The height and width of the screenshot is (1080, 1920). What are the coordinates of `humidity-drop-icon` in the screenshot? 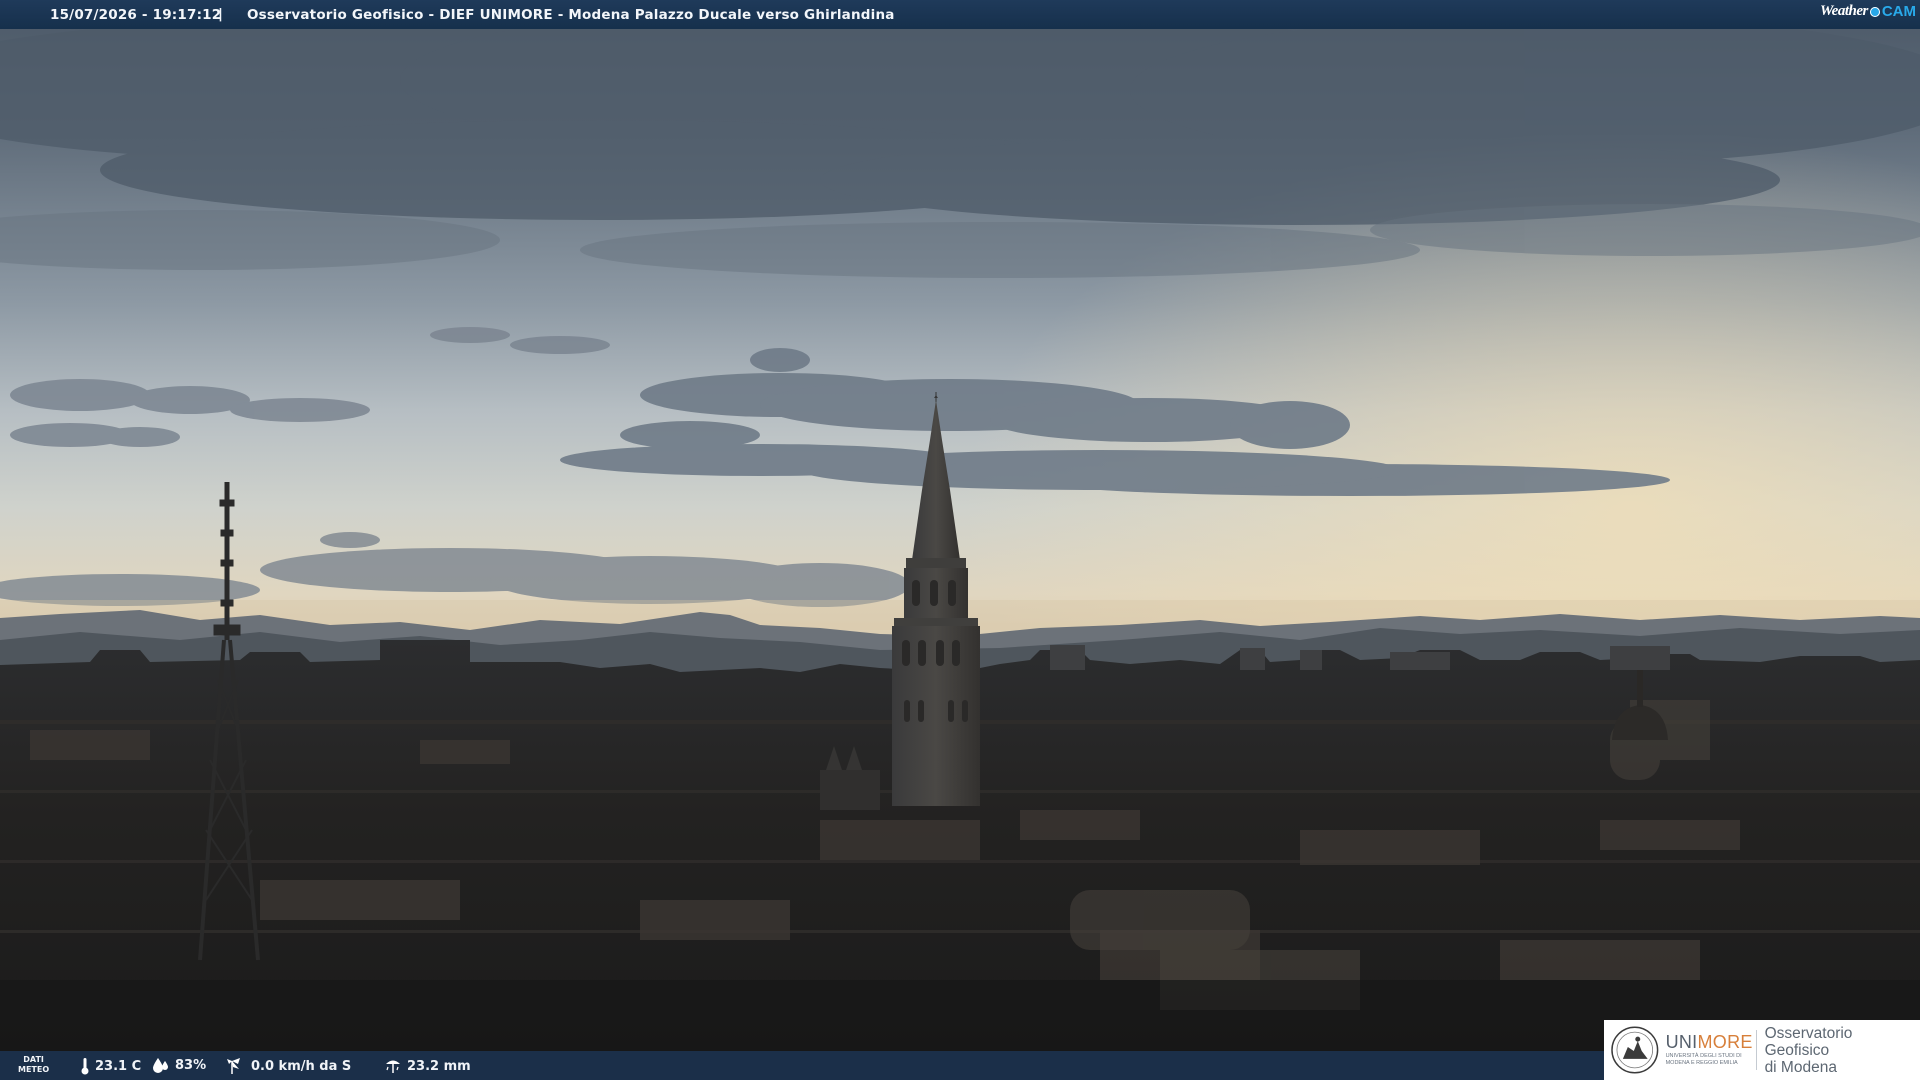 It's located at (160, 1065).